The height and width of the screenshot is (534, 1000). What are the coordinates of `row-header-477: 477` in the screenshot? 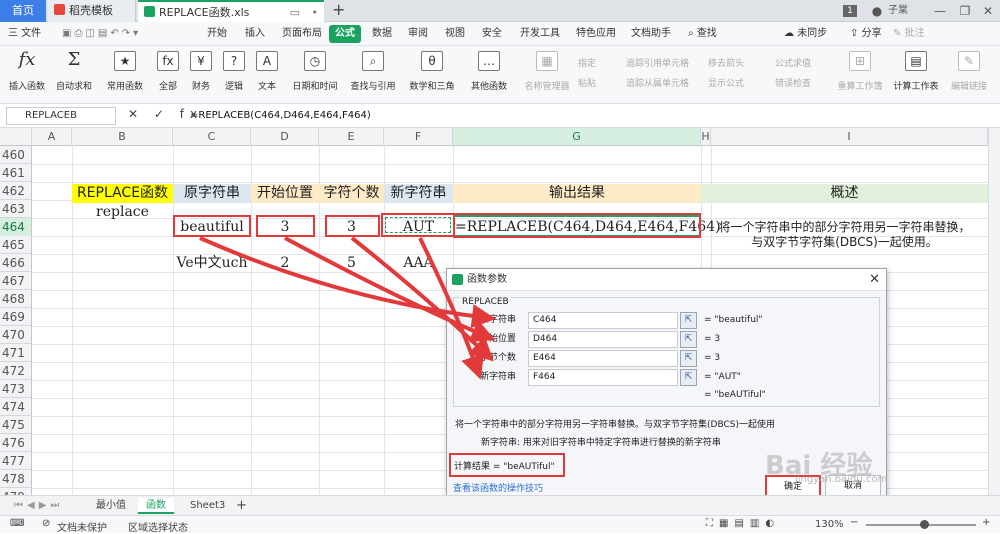 It's located at (16, 461).